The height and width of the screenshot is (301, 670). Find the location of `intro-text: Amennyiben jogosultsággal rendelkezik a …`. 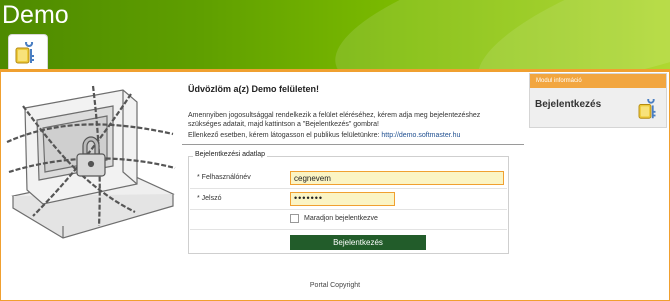

intro-text: Amennyiben jogosultsággal rendelkezik a … is located at coordinates (334, 120).